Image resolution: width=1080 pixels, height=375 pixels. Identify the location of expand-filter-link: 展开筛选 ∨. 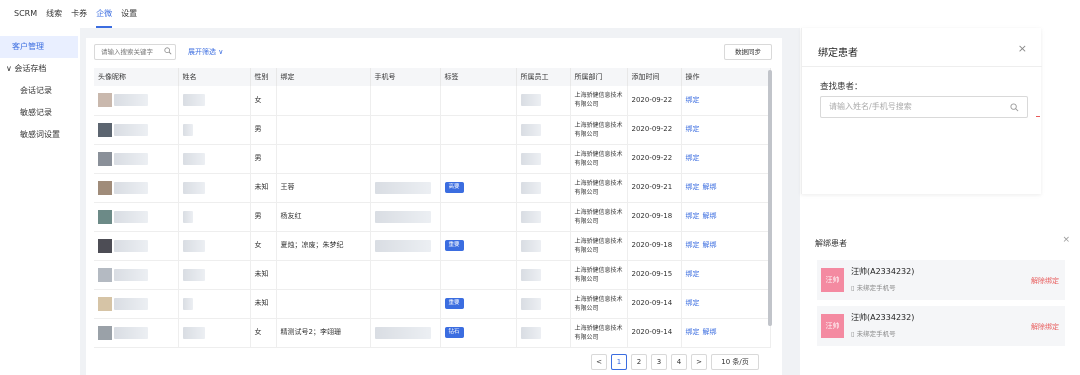
(205, 52).